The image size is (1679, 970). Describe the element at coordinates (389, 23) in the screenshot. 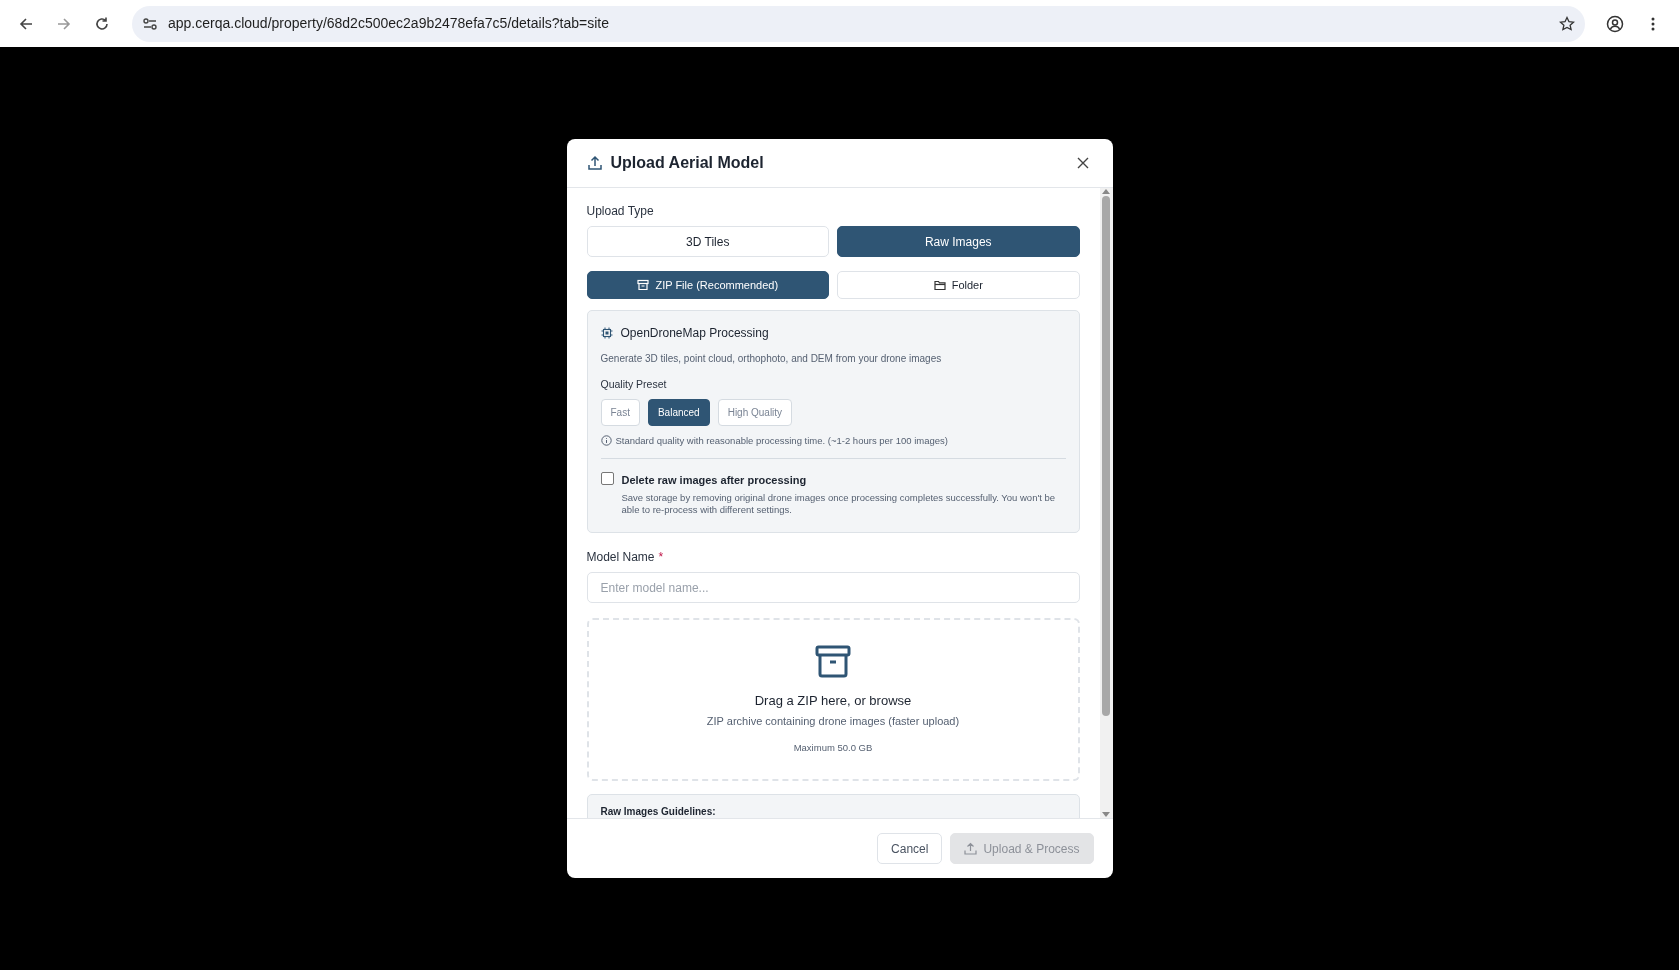

I see `url-text: app.cerqa.cloud/property/68d2c500ec2a9b2478efa7c5/details?tab=site` at that location.